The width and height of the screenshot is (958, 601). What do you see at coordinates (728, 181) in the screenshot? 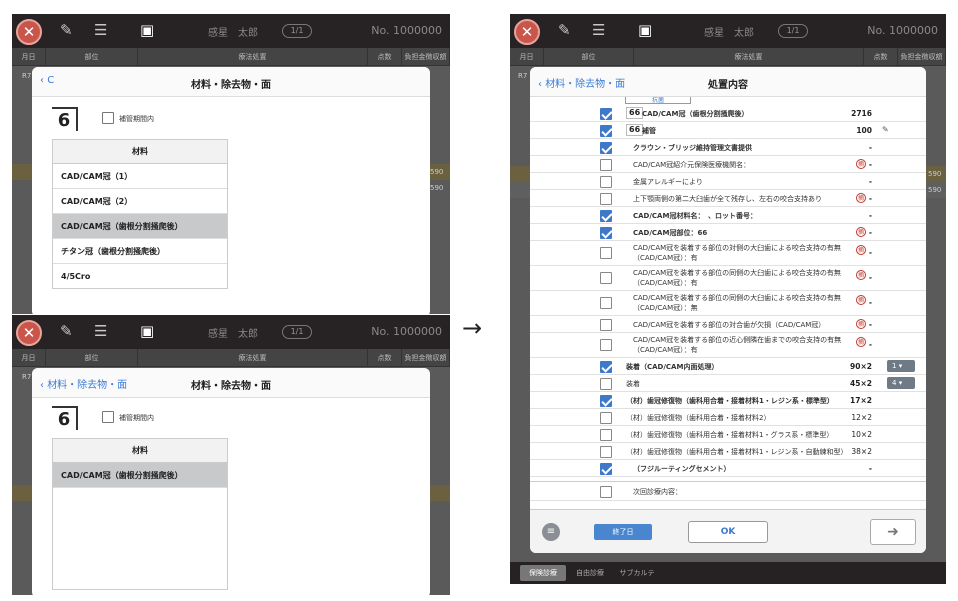
I see `treatment-row: 金属アレルギーにより -` at bounding box center [728, 181].